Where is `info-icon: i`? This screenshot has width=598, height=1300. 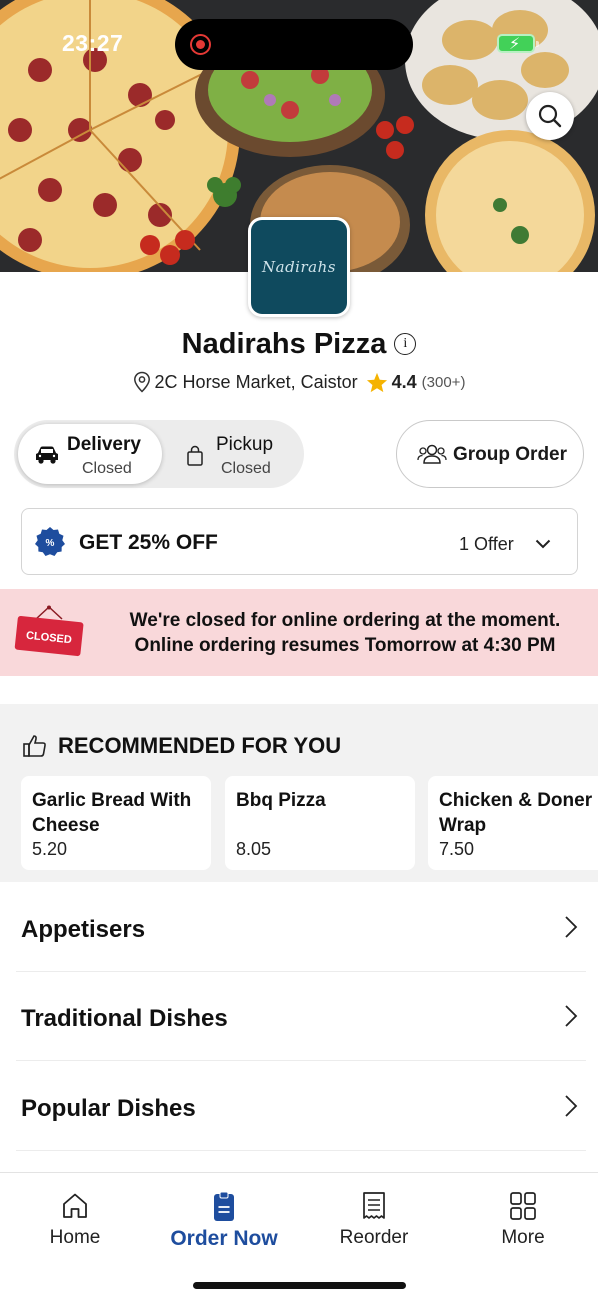 info-icon: i is located at coordinates (405, 344).